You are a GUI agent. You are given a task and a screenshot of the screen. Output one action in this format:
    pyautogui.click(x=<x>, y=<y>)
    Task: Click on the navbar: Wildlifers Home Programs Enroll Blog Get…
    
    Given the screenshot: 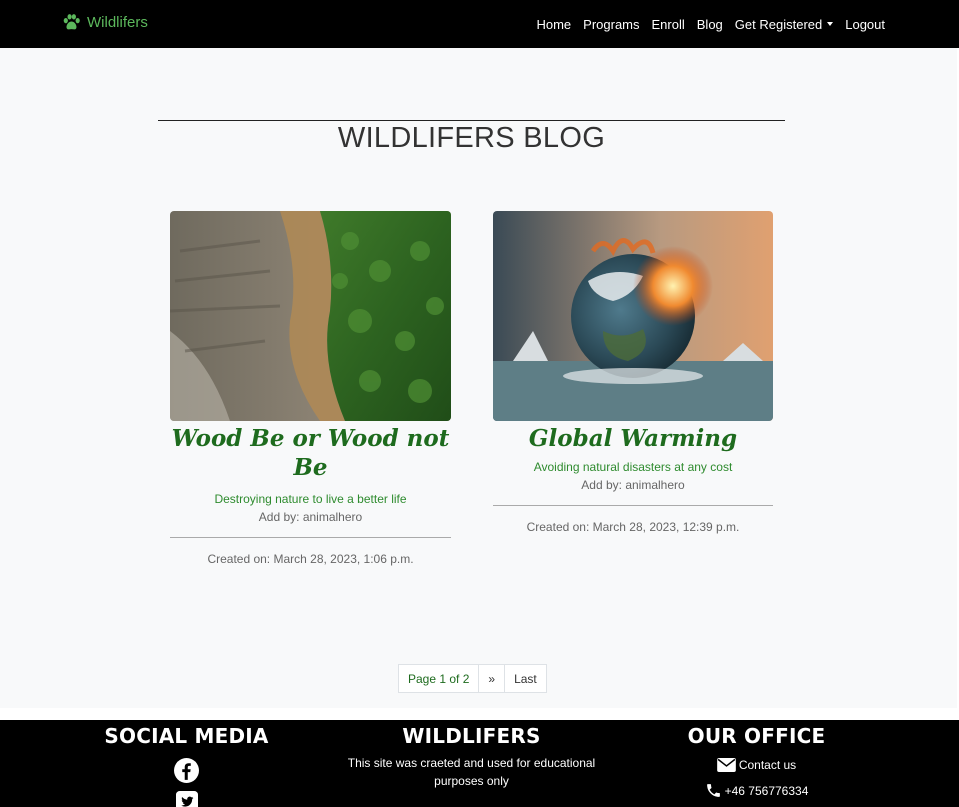 What is the action you would take?
    pyautogui.click(x=479, y=24)
    